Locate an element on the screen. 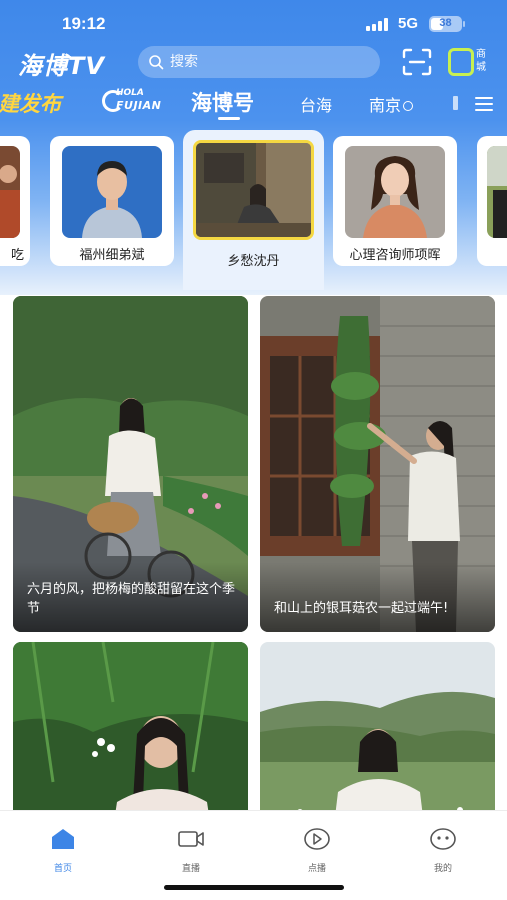  nav-home-label: 首页 is located at coordinates (62, 869).